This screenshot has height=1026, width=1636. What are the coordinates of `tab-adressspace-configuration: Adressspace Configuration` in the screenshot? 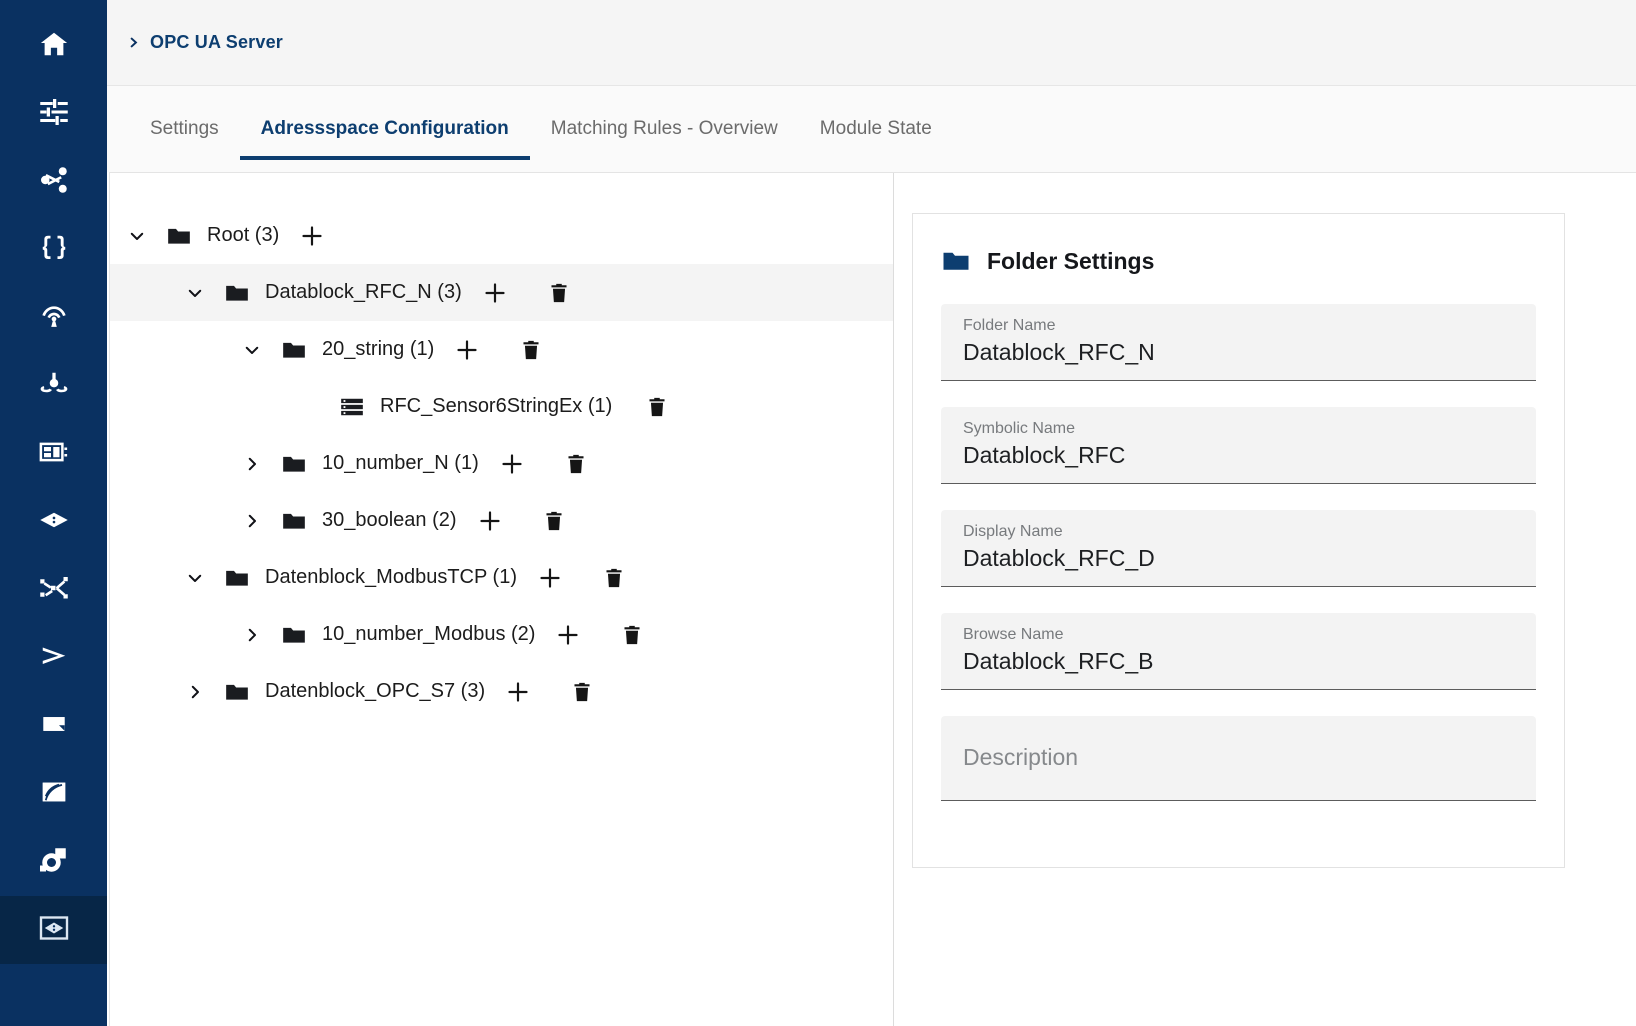 It's located at (384, 129).